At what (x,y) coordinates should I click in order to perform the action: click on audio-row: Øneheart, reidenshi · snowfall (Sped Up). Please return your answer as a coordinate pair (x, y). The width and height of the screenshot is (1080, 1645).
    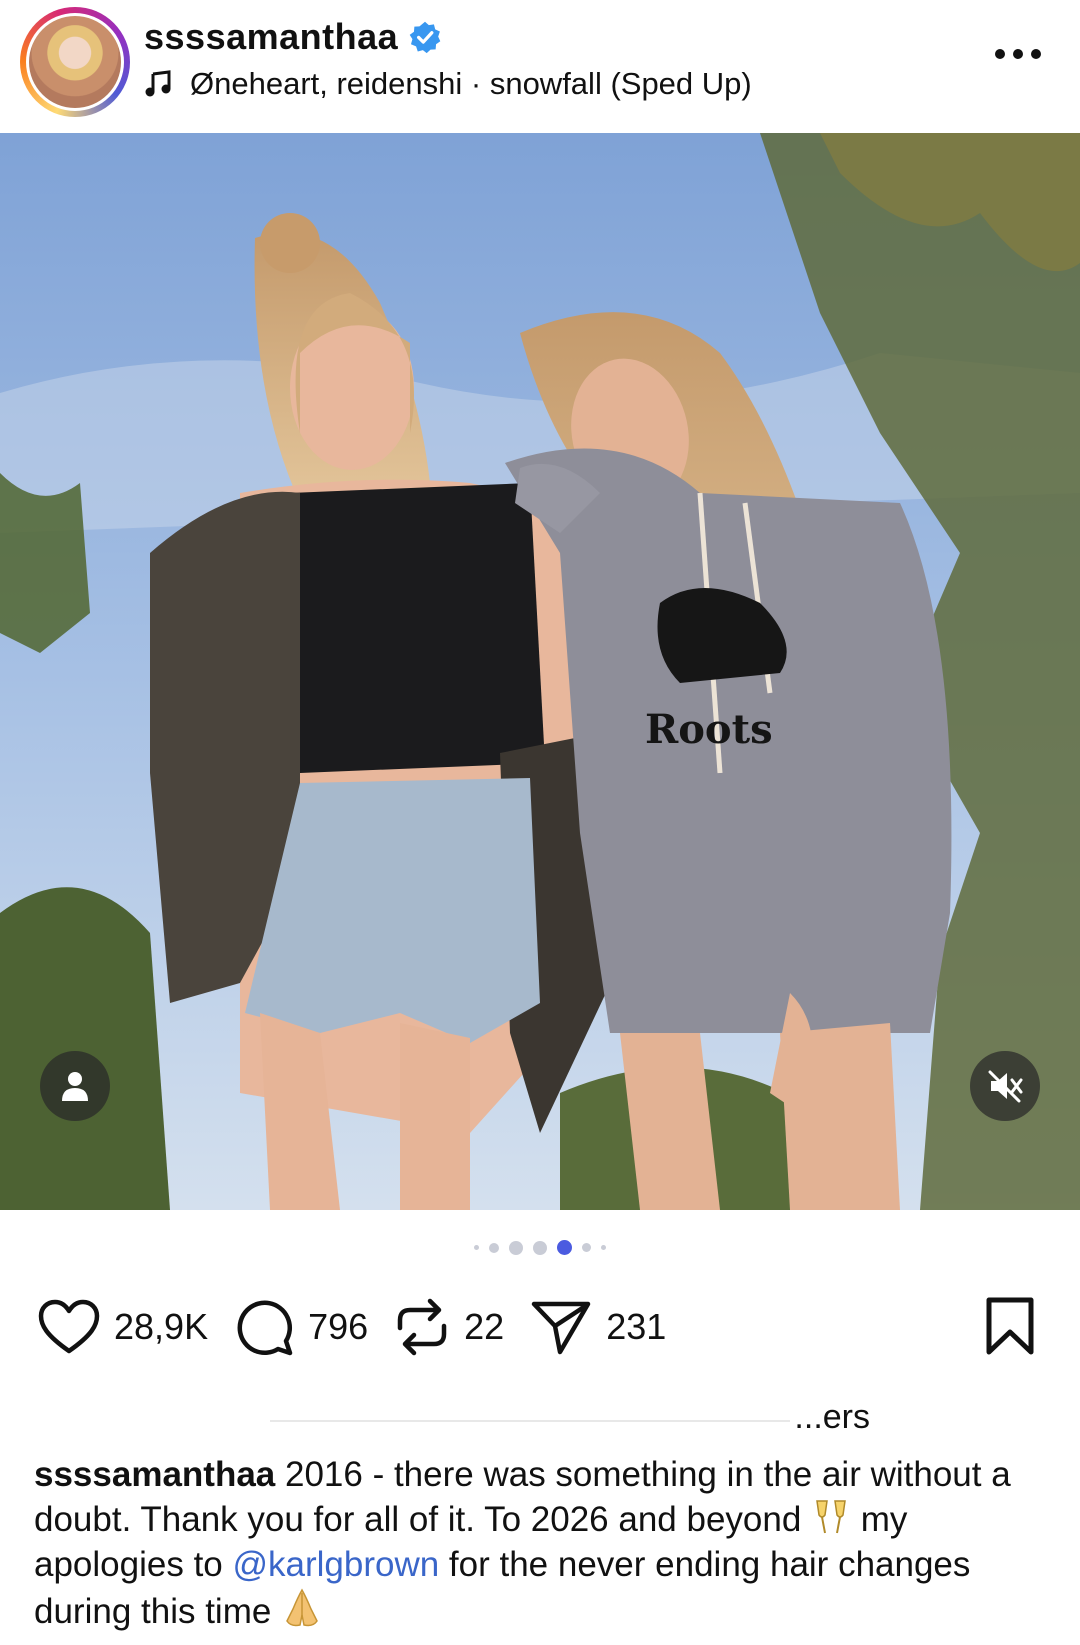
    Looking at the image, I should click on (448, 84).